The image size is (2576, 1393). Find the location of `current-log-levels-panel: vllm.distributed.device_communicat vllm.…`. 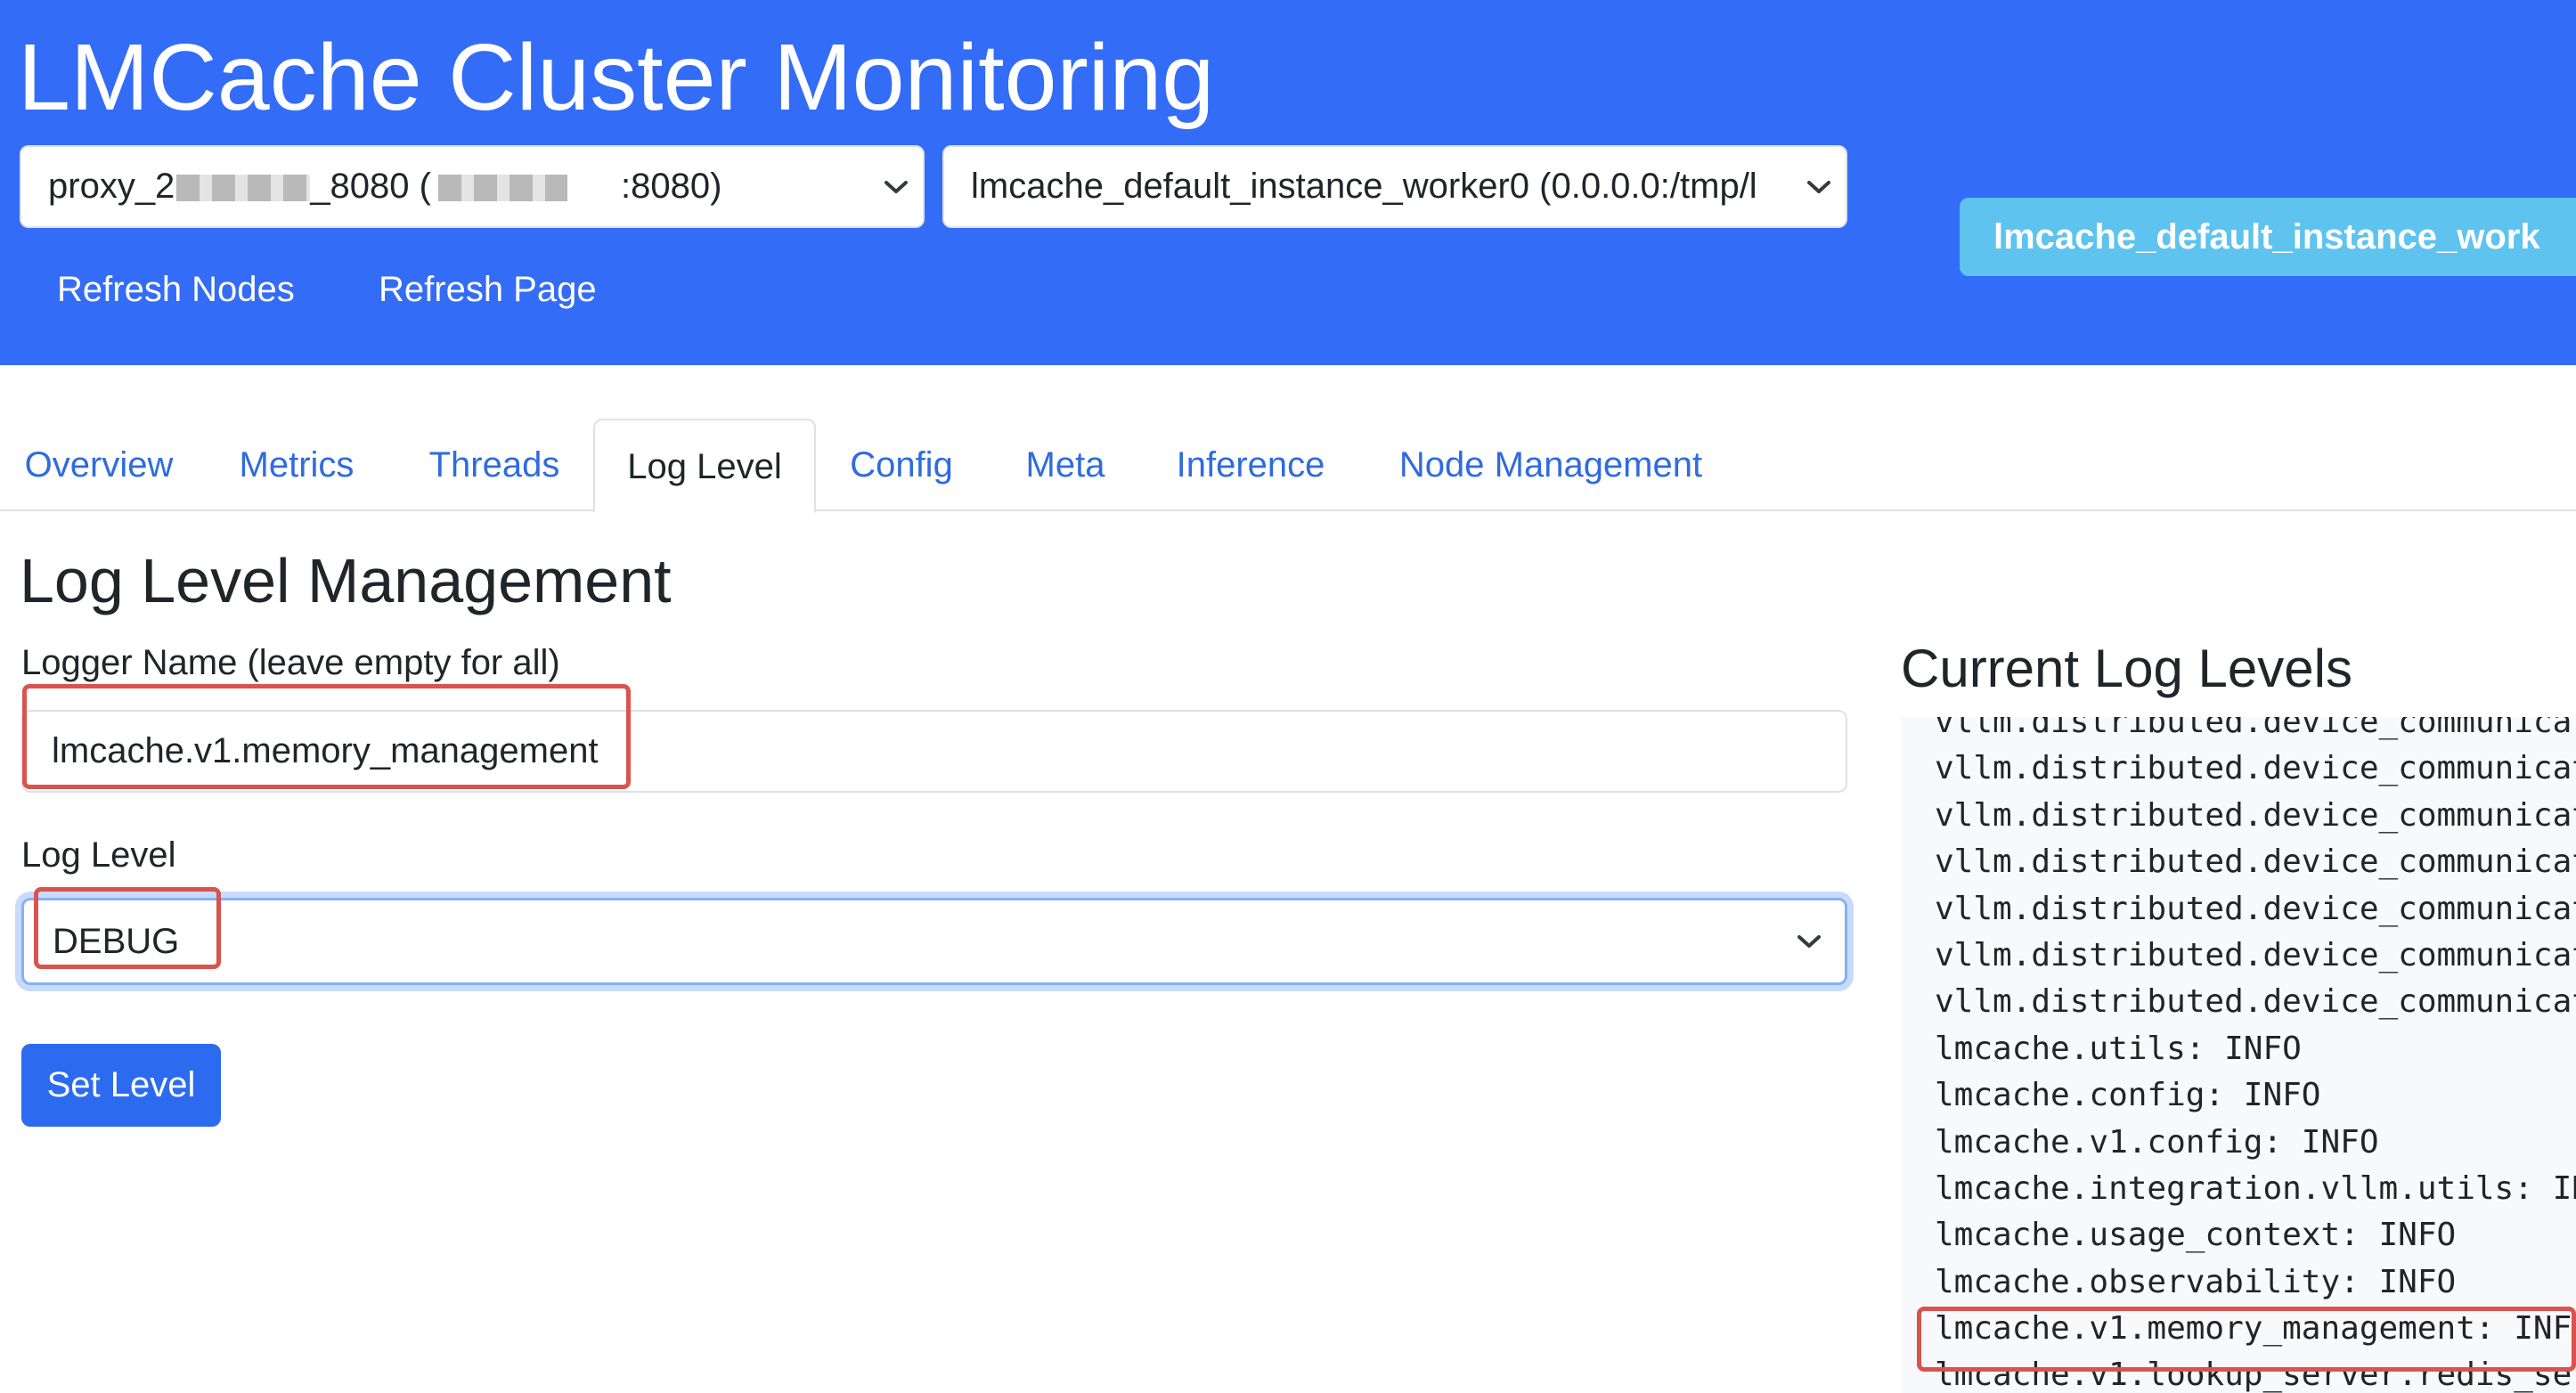

current-log-levels-panel: vllm.distributed.device_communicat vllm.… is located at coordinates (2238, 1055).